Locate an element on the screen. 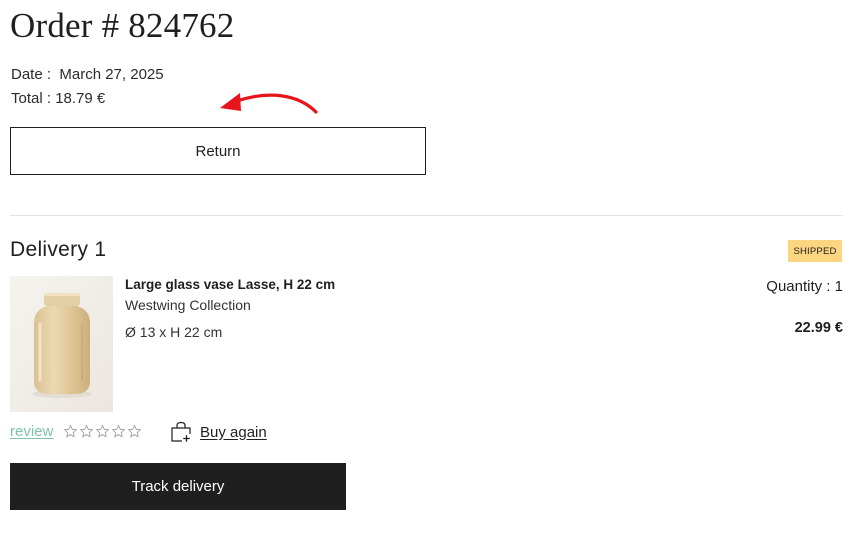  product-price: 22.99 € is located at coordinates (818, 328).